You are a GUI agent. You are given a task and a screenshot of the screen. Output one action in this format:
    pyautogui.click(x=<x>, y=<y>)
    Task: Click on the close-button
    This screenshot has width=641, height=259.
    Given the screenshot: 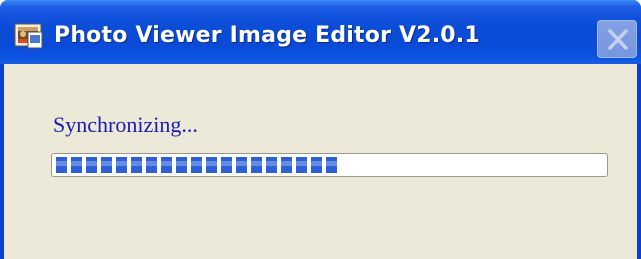 What is the action you would take?
    pyautogui.click(x=617, y=39)
    